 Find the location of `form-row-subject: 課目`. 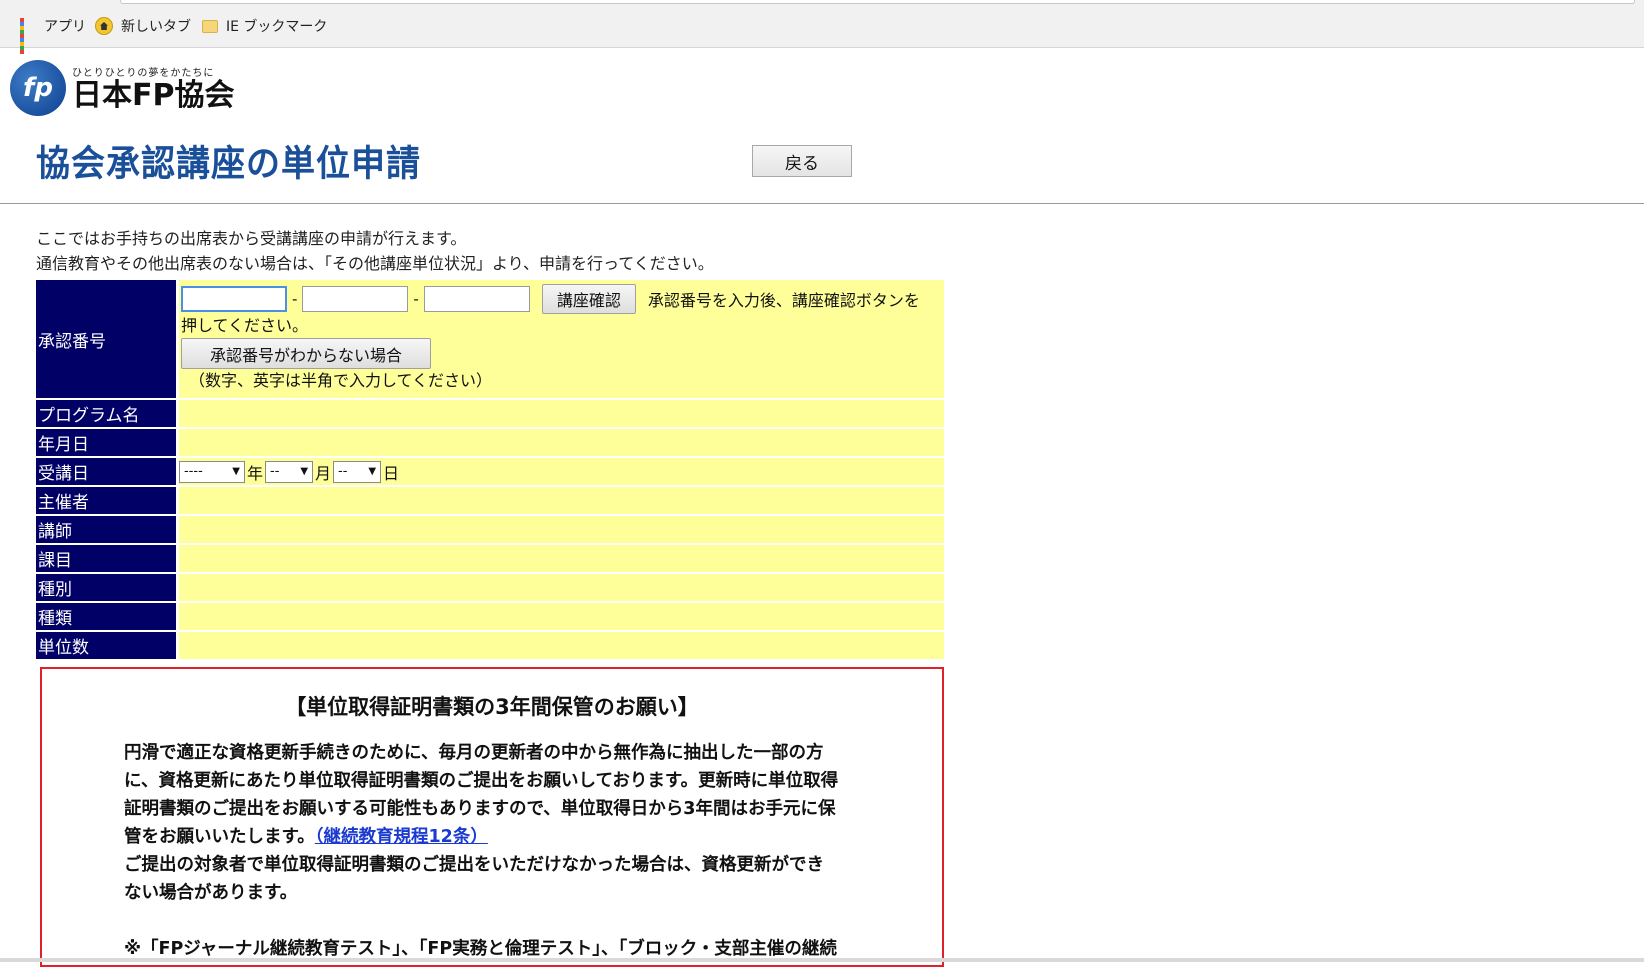

form-row-subject: 課目 is located at coordinates (490, 558).